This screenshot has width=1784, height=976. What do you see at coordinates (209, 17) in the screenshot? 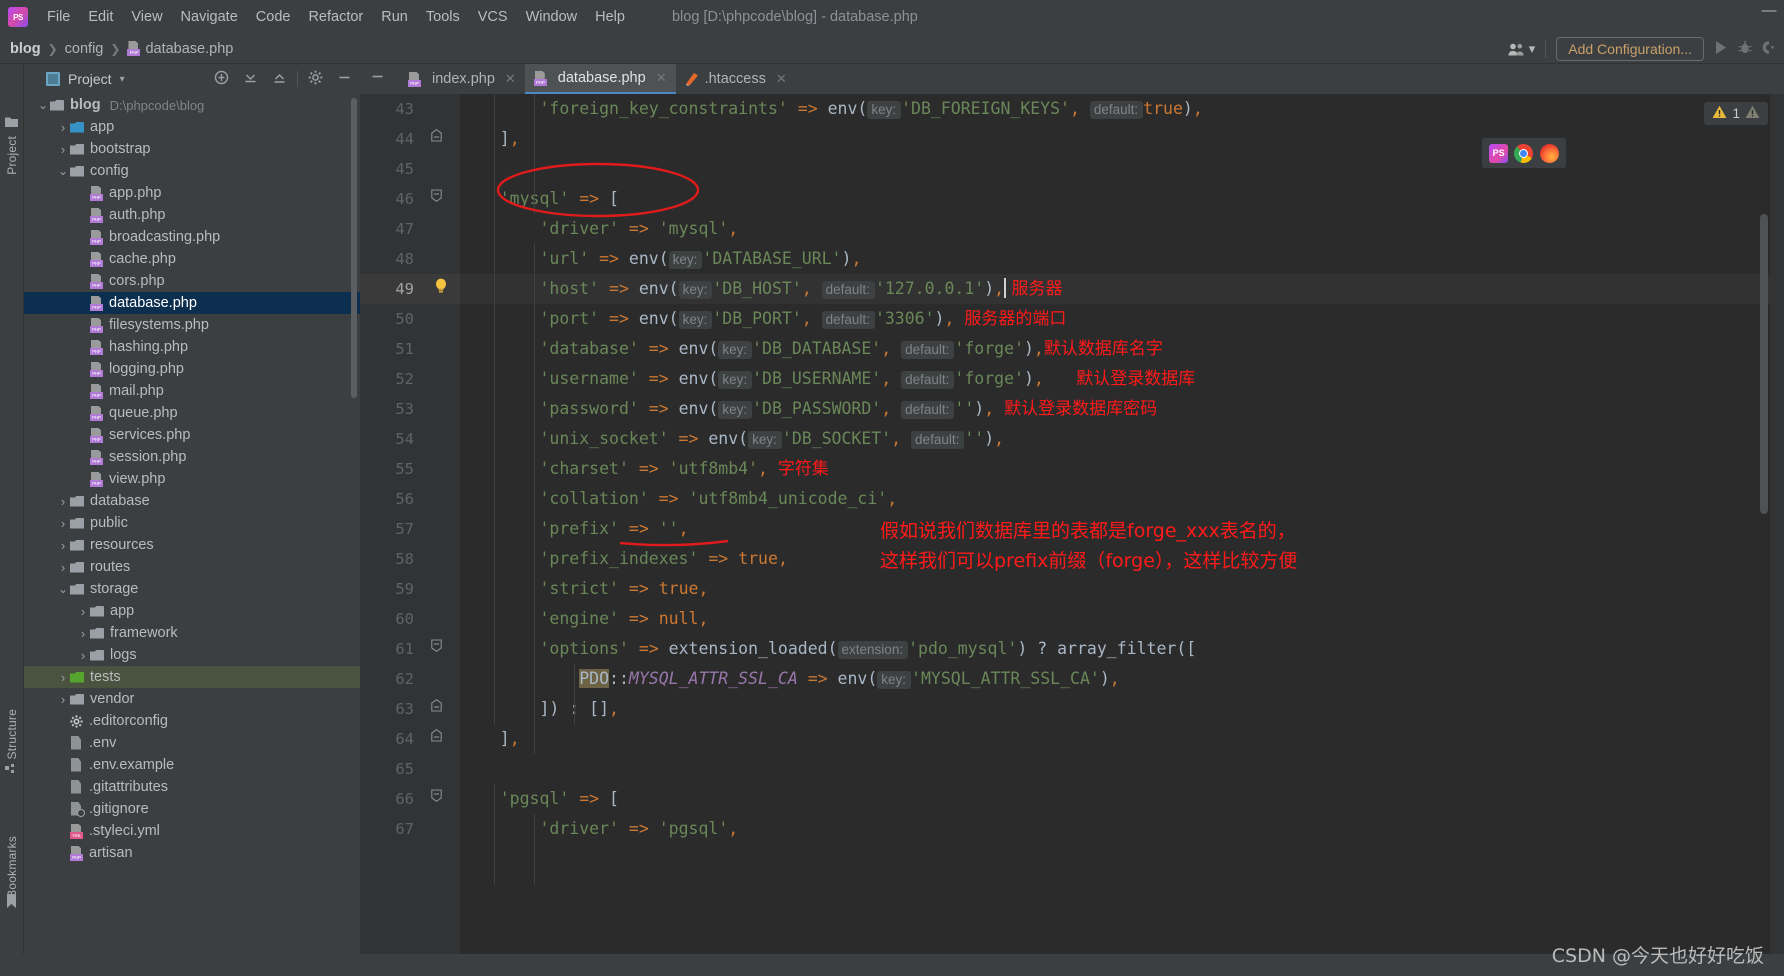
I see `menu-item-navigate: Navigate` at bounding box center [209, 17].